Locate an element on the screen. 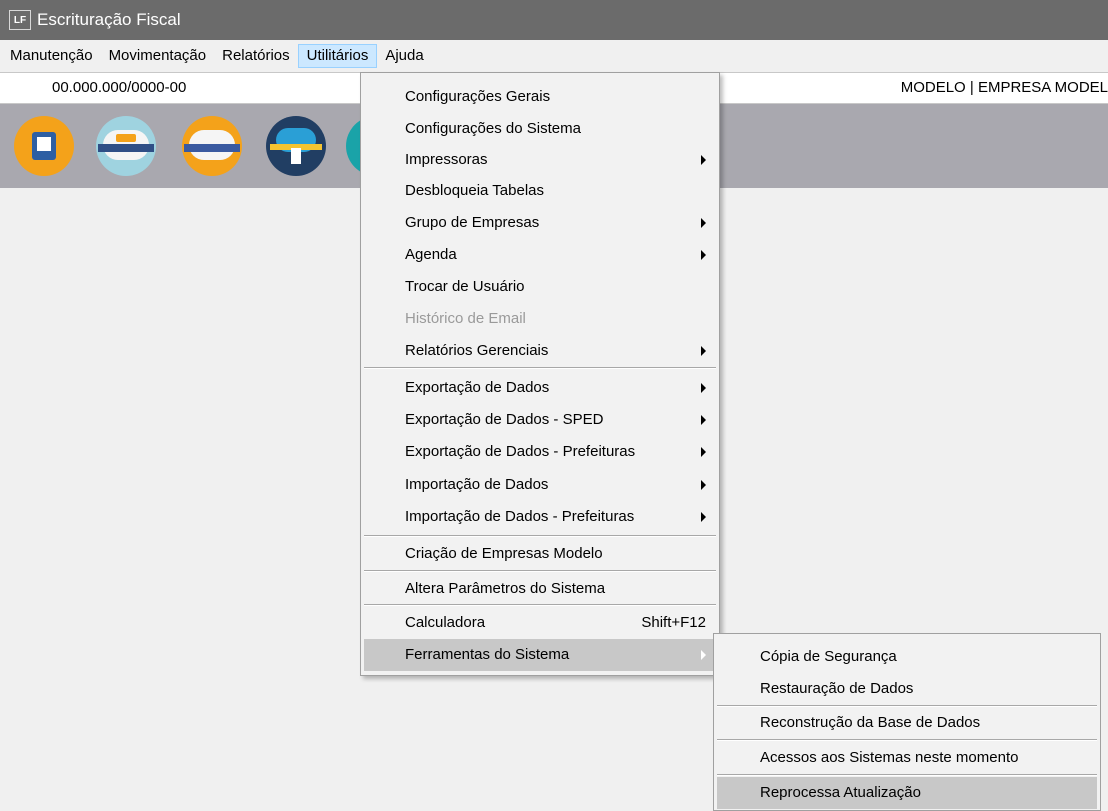  menu-item-reconstrucao-base: Reconstrução da Base de Dados is located at coordinates (907, 723).